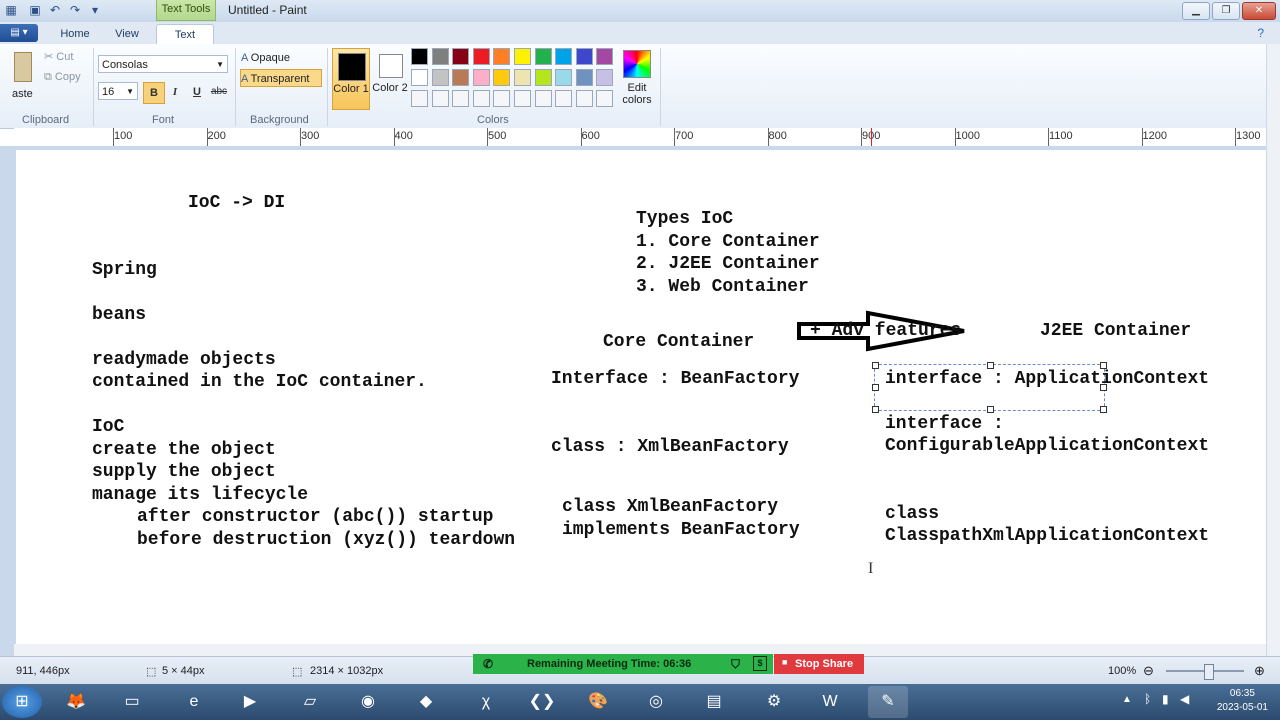 The image size is (1280, 720). Describe the element at coordinates (426, 702) in the screenshot. I see `git-app-icon: ◆` at that location.